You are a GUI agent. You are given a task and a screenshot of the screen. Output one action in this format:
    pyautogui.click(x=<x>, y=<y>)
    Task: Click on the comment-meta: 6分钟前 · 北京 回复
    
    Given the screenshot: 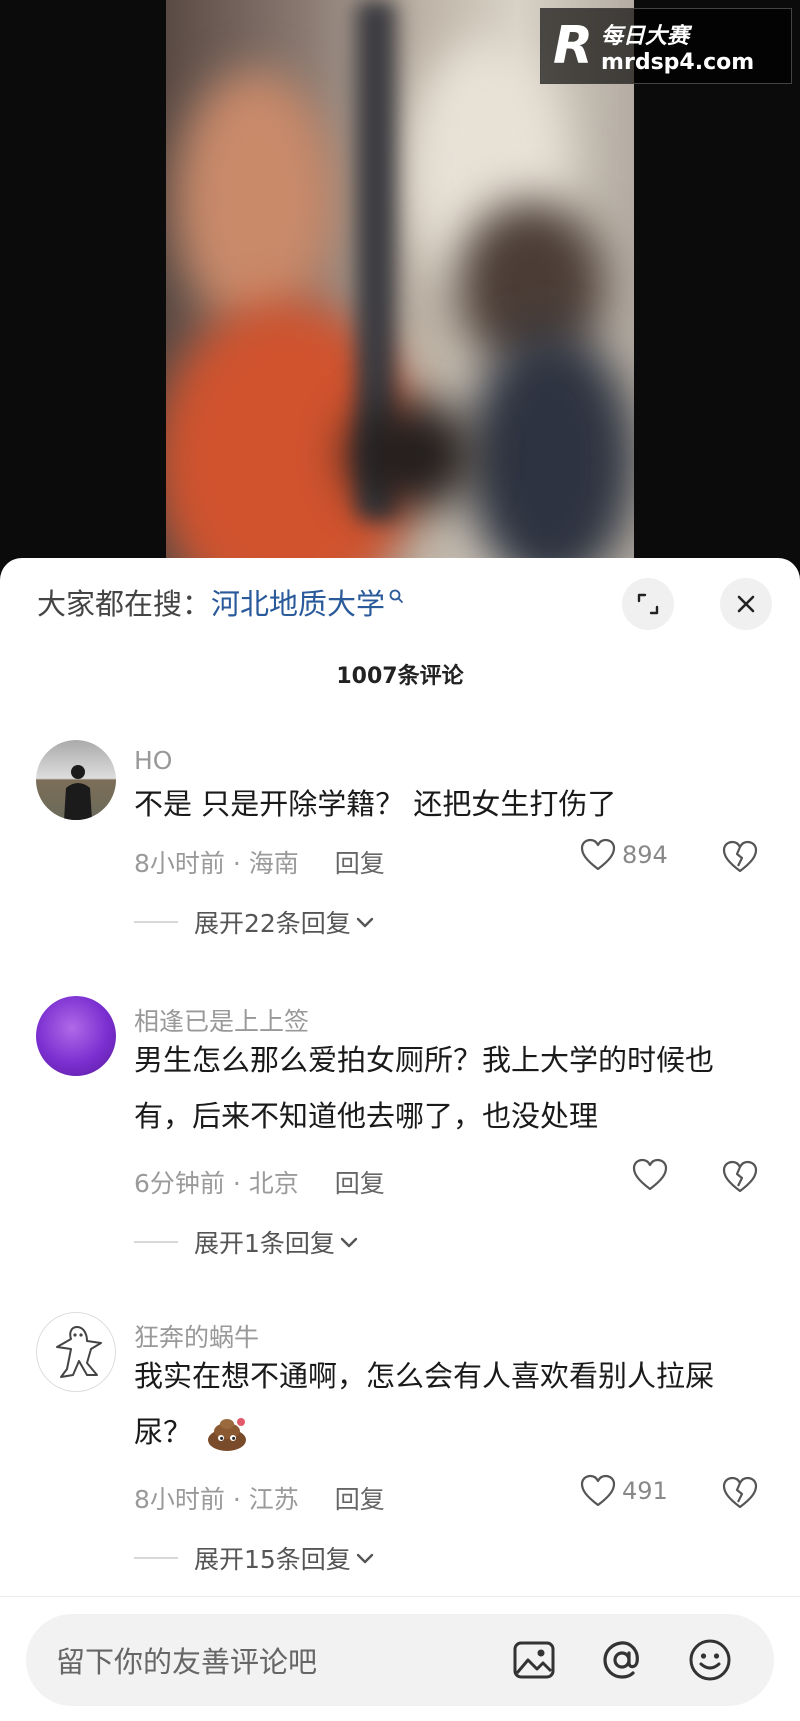 What is the action you would take?
    pyautogui.click(x=259, y=1182)
    